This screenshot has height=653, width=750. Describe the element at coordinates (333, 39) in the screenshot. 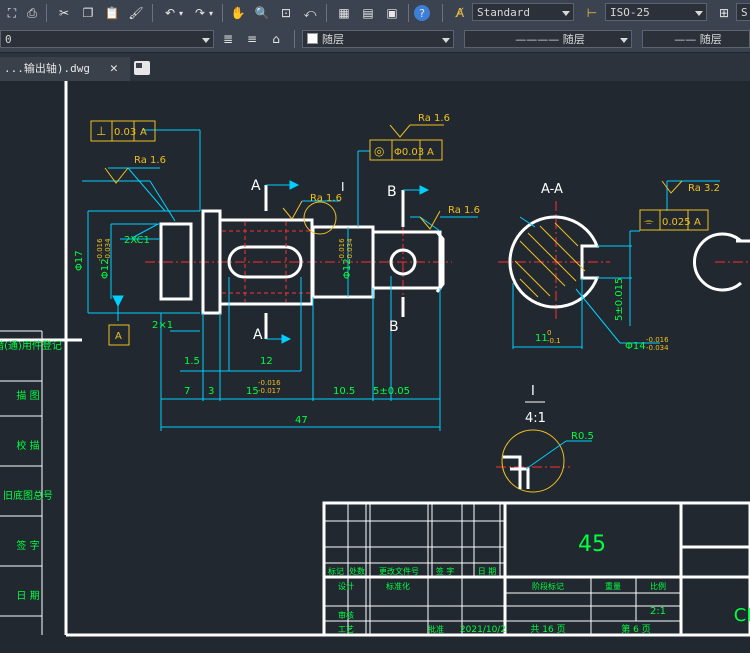

I see `color-value: 随层` at that location.